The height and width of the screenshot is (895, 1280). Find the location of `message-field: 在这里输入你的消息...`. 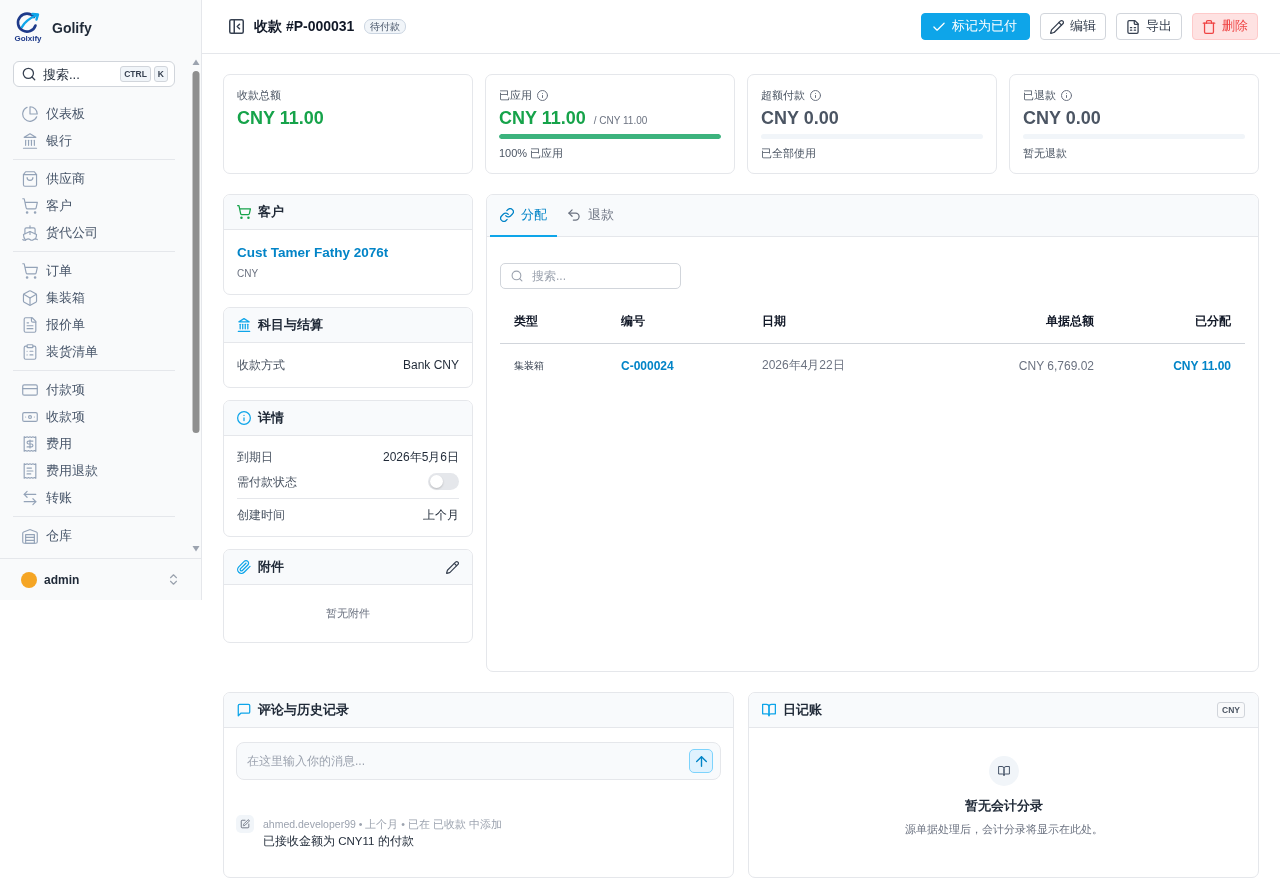

message-field: 在这里输入你的消息... is located at coordinates (478, 761).